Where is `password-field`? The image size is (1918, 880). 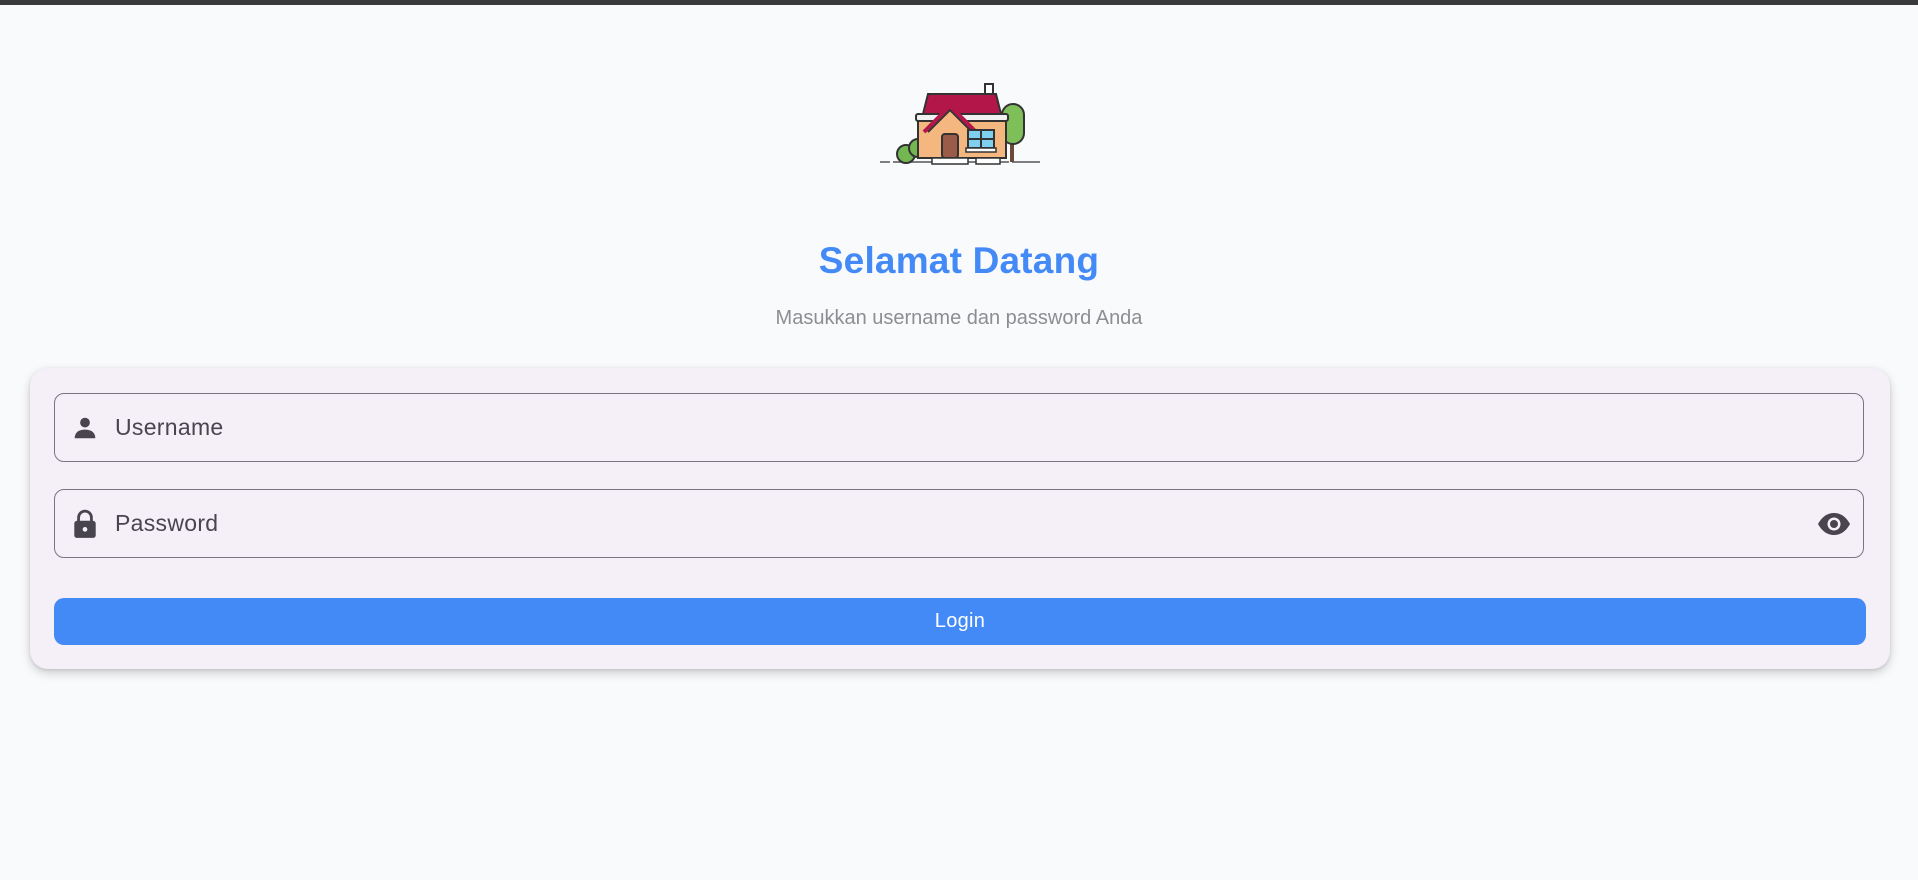
password-field is located at coordinates (959, 523).